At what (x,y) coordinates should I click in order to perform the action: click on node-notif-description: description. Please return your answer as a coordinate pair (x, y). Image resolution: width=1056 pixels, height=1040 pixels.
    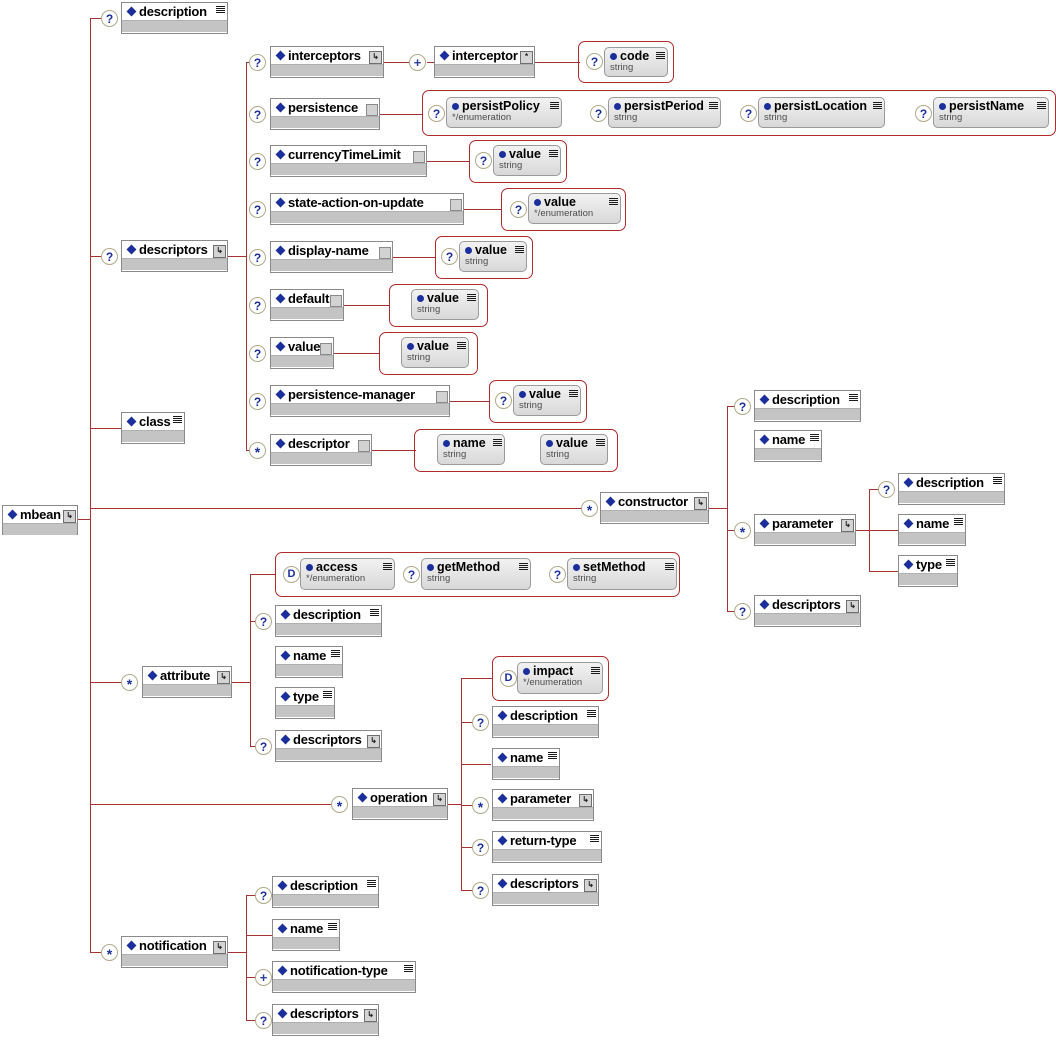
    Looking at the image, I should click on (325, 892).